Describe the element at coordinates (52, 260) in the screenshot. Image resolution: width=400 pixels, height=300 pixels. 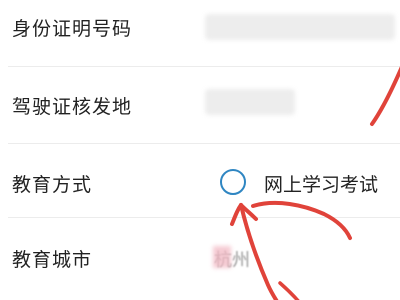
I see `education-city-label: 教育城市` at that location.